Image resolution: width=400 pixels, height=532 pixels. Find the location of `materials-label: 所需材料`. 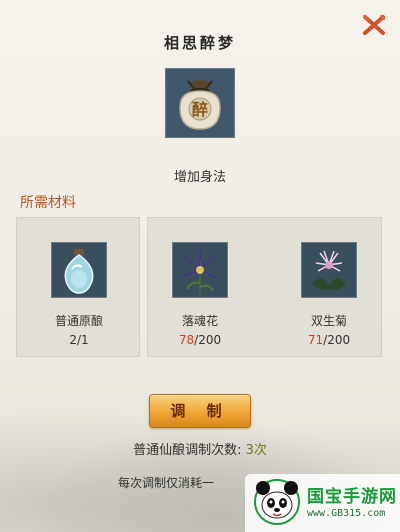

materials-label: 所需材料 is located at coordinates (48, 203).